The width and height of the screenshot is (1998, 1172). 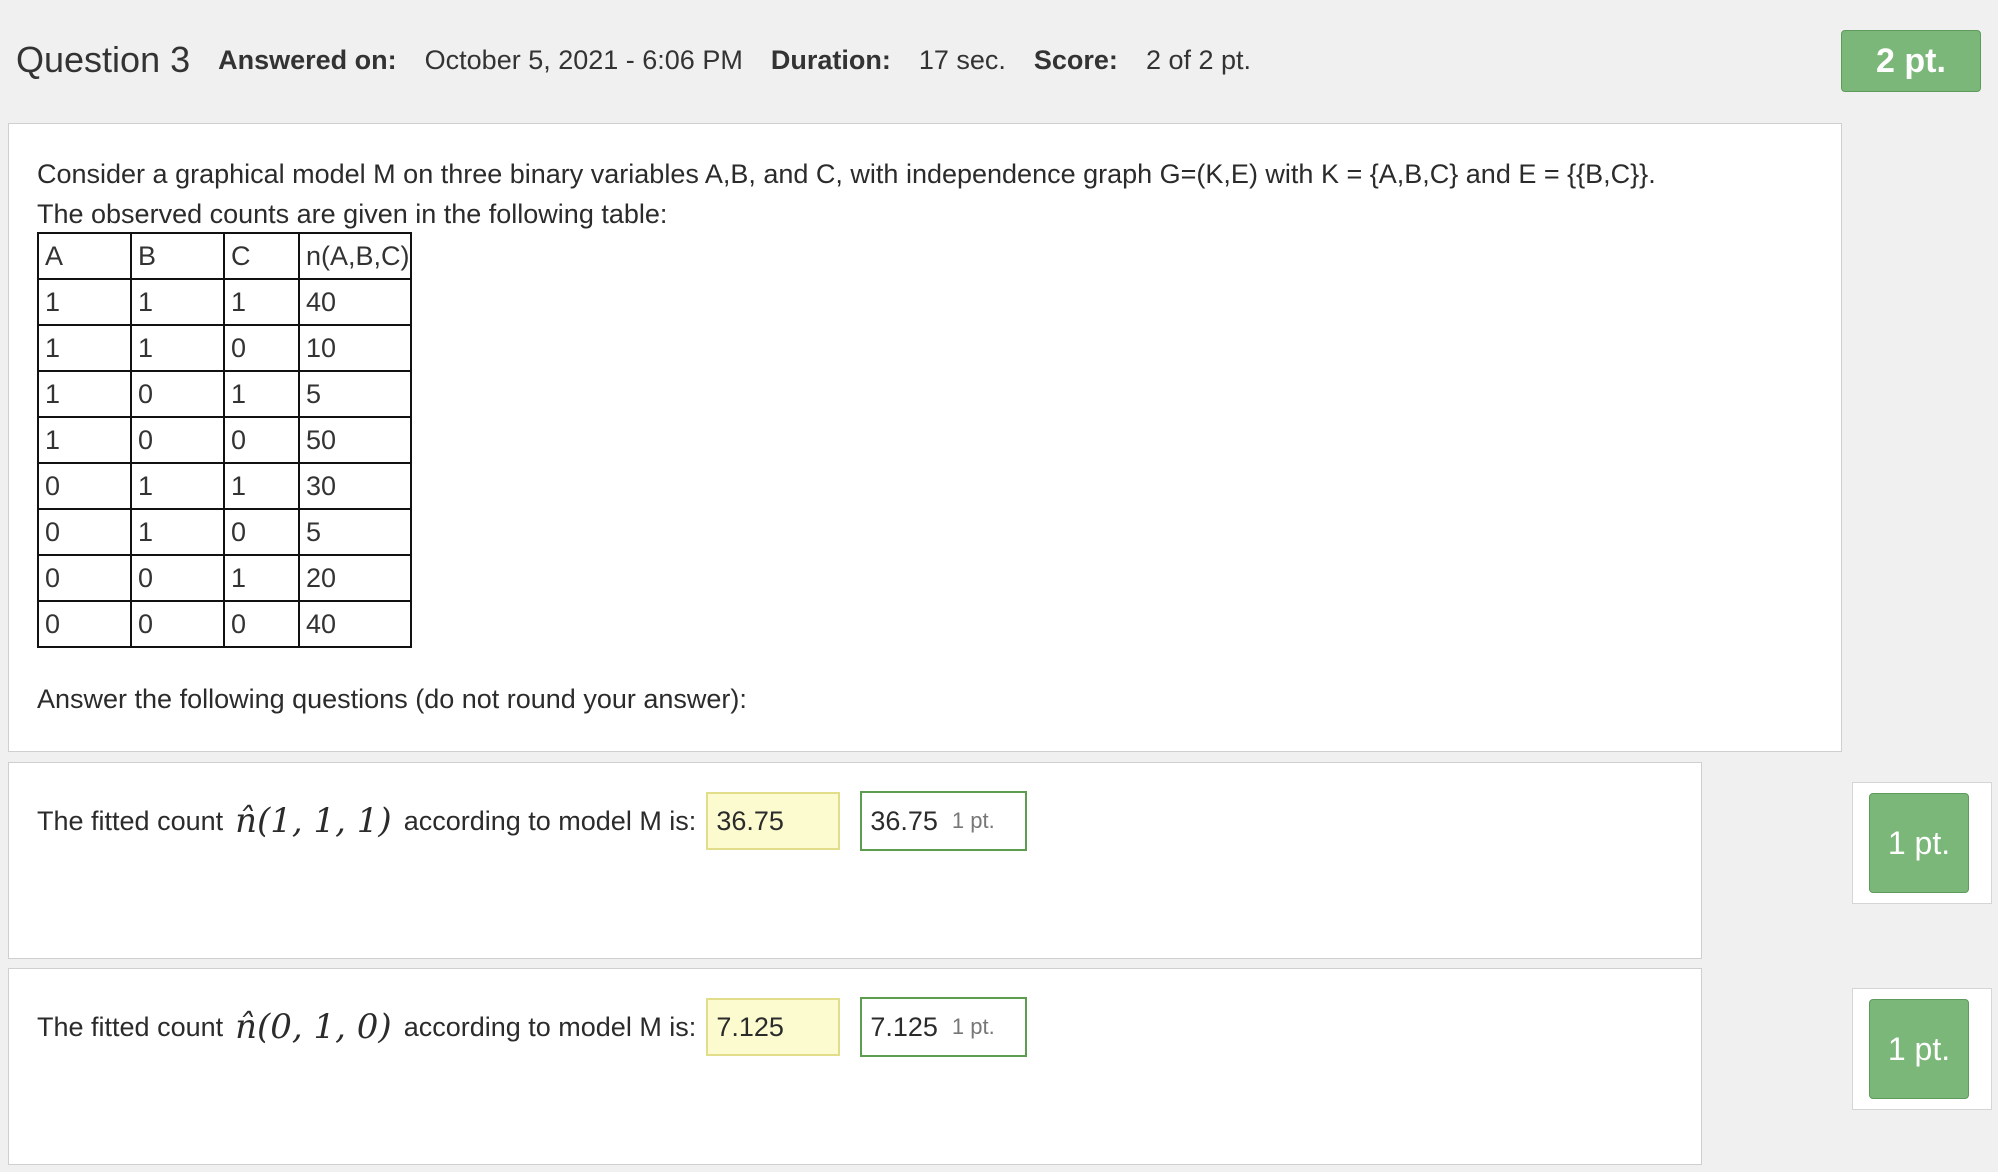 I want to click on subquestion-score-panel-2: 1 pt., so click(x=1922, y=1049).